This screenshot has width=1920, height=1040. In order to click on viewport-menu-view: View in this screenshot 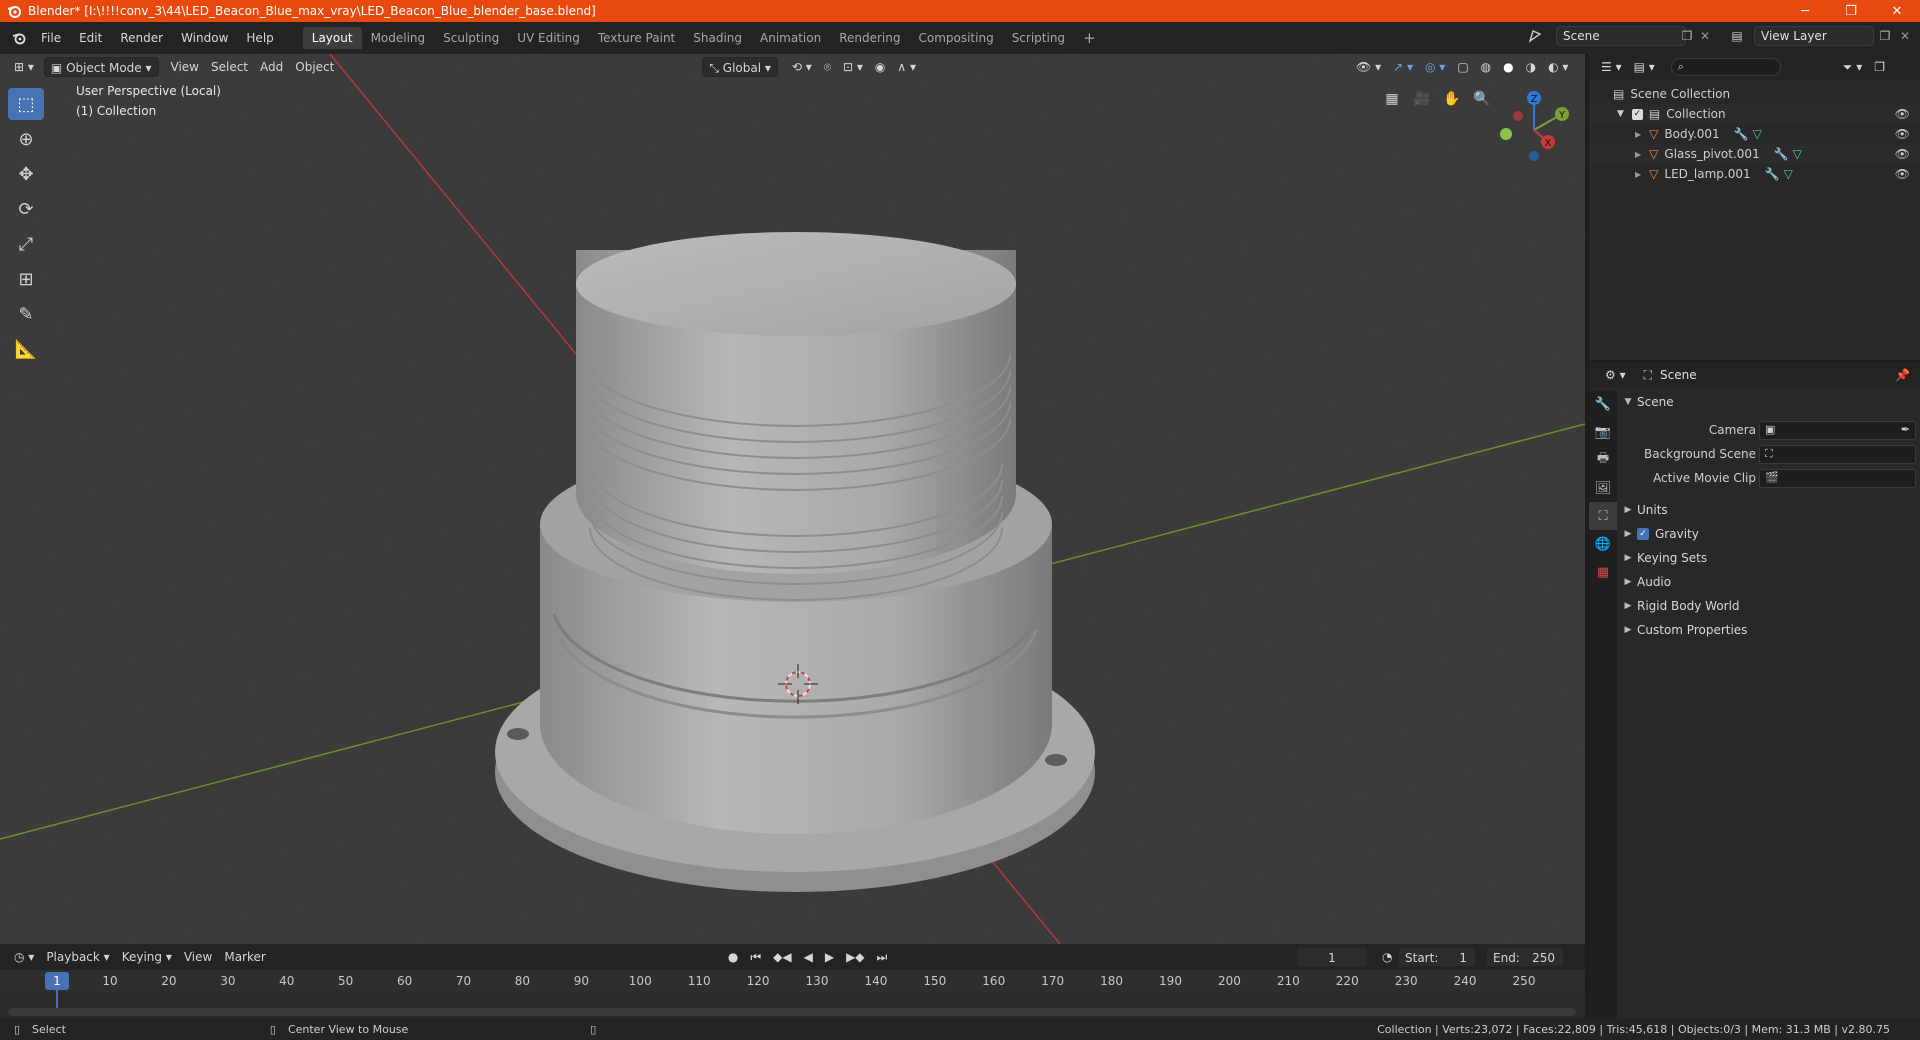, I will do `click(185, 67)`.